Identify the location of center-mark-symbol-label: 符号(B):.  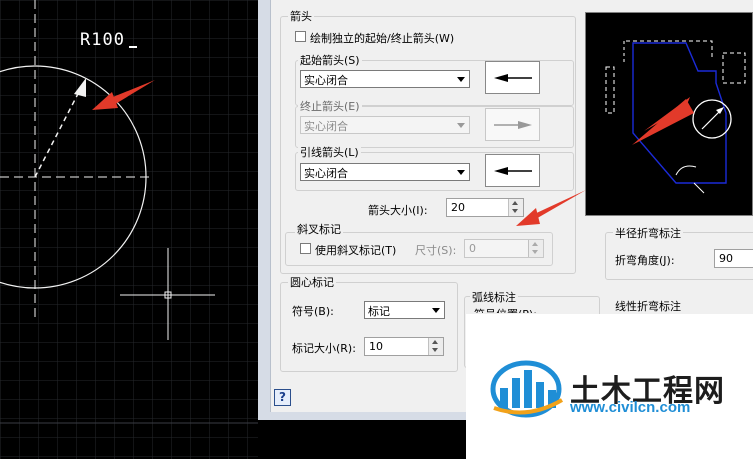
(313, 311).